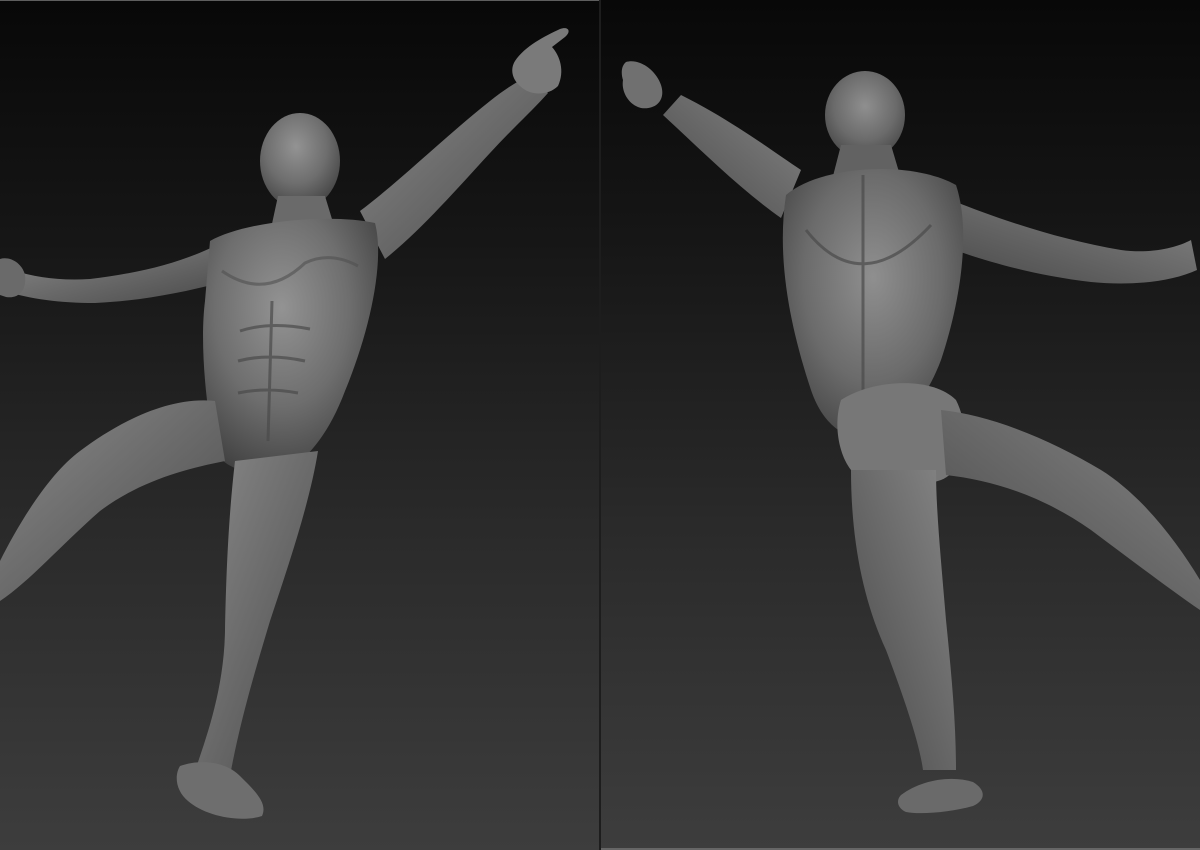  Describe the element at coordinates (13, 278) in the screenshot. I see `left-hand` at that location.